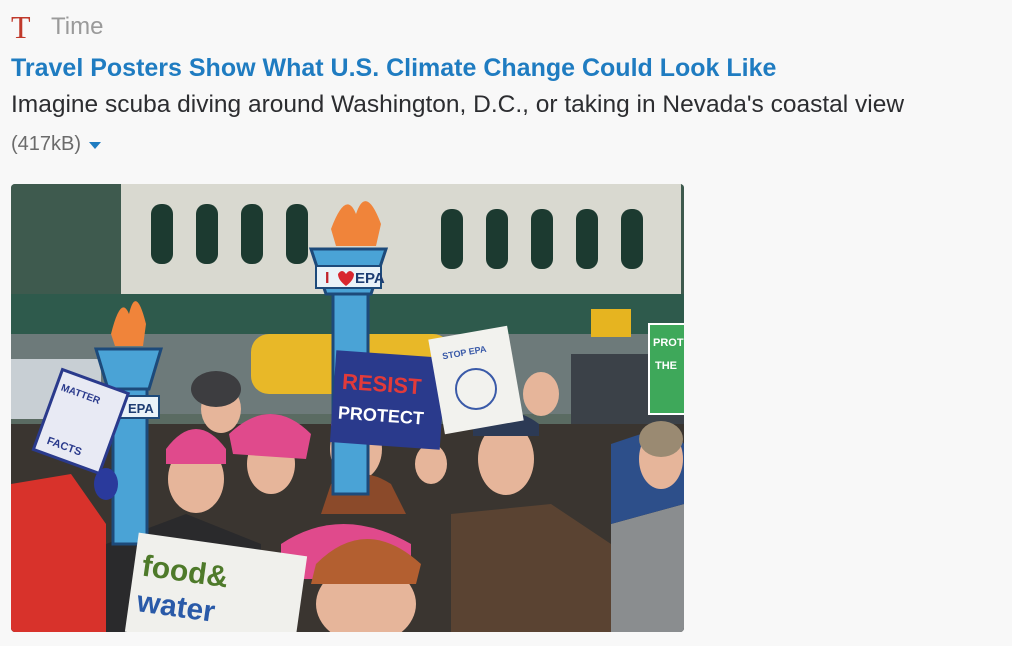  Describe the element at coordinates (141, 408) in the screenshot. I see `left-torch-epa: EPA` at that location.